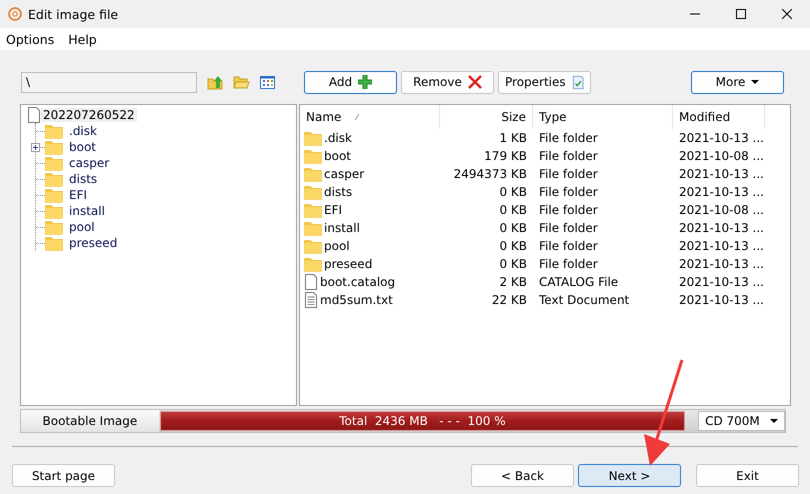 The width and height of the screenshot is (810, 494). I want to click on close-icon, so click(787, 14).